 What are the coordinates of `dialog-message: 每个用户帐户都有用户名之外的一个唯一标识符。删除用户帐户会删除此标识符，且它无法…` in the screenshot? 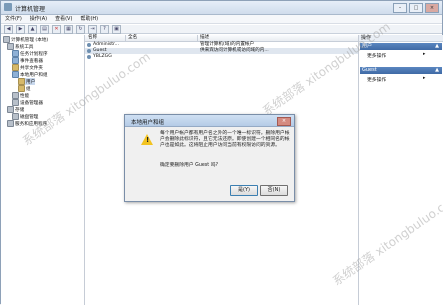 It's located at (225, 139).